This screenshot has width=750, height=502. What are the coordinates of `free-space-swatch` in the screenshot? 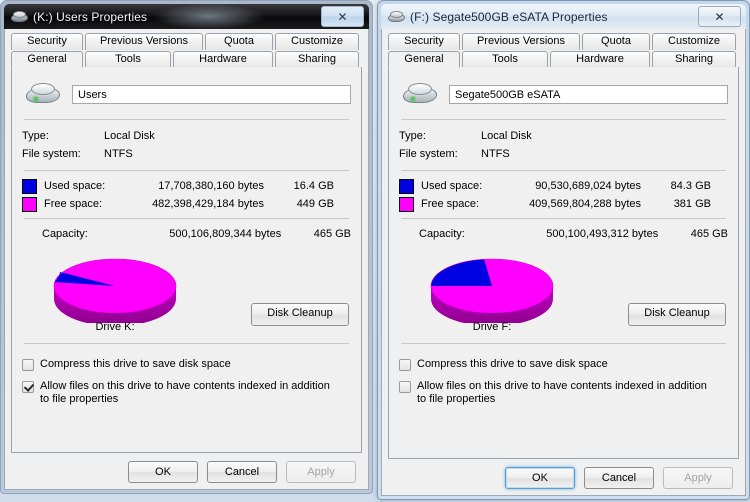 It's located at (406, 204).